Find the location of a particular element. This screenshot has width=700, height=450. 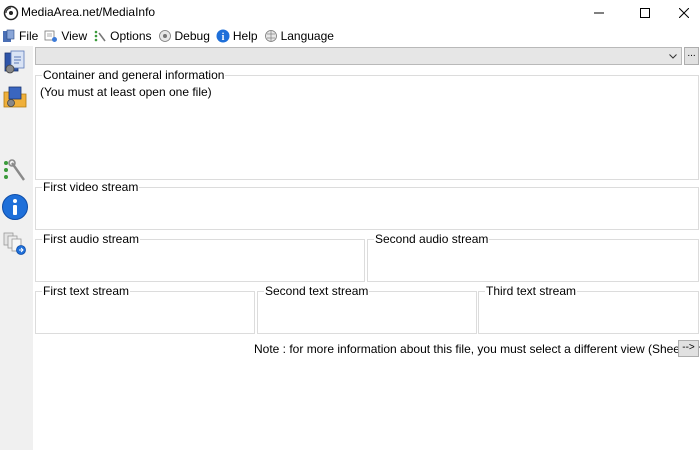

export-icon is located at coordinates (14, 243).